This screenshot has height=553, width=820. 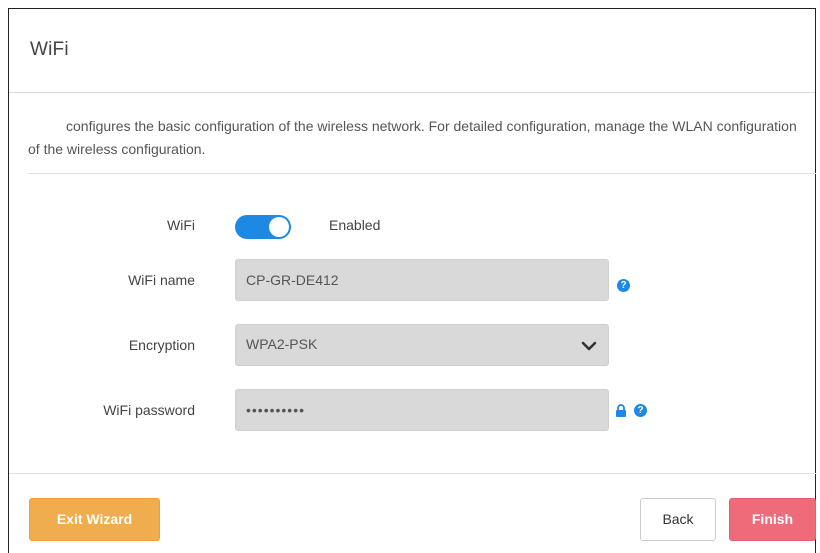 What do you see at coordinates (282, 344) in the screenshot?
I see `encryption-selected-value: WPA2-PSK` at bounding box center [282, 344].